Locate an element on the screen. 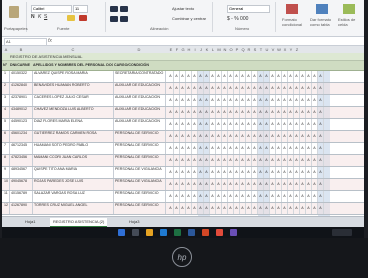 This screenshot has width=368, height=278. edge-icon is located at coordinates (163, 232).